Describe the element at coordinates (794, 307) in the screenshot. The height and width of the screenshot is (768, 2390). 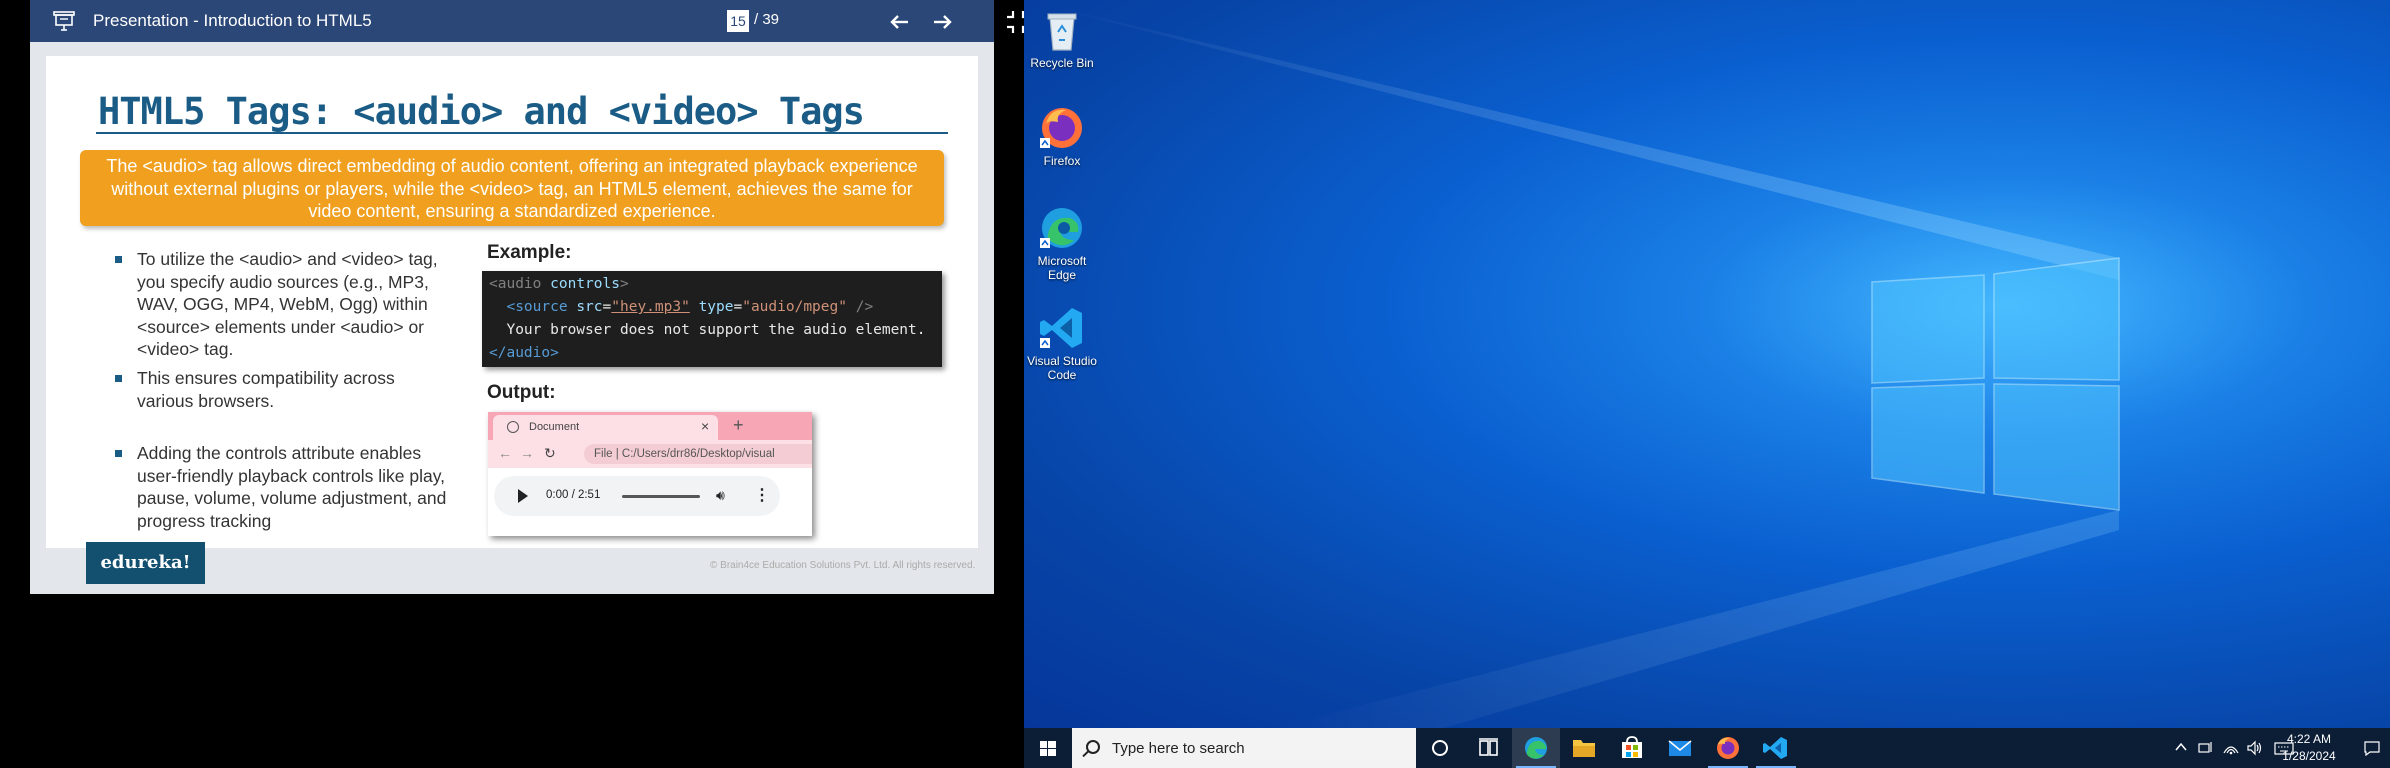
I see `code-token: "audio/mpeg"` at that location.